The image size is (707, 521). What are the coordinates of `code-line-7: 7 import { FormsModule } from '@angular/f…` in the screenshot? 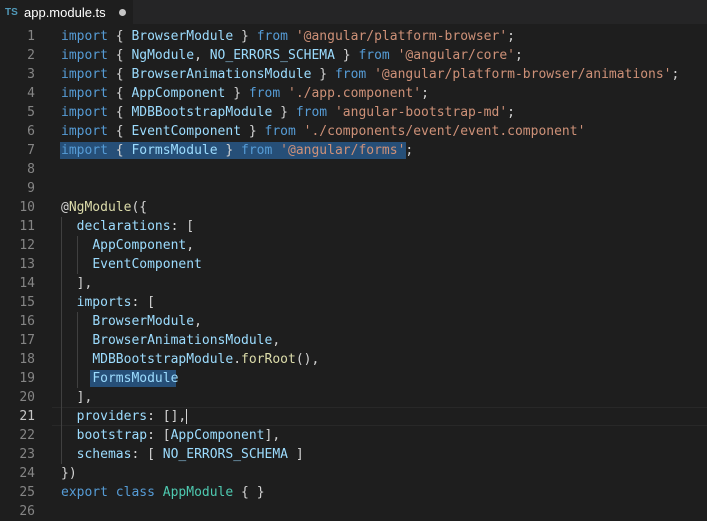 It's located at (353, 150).